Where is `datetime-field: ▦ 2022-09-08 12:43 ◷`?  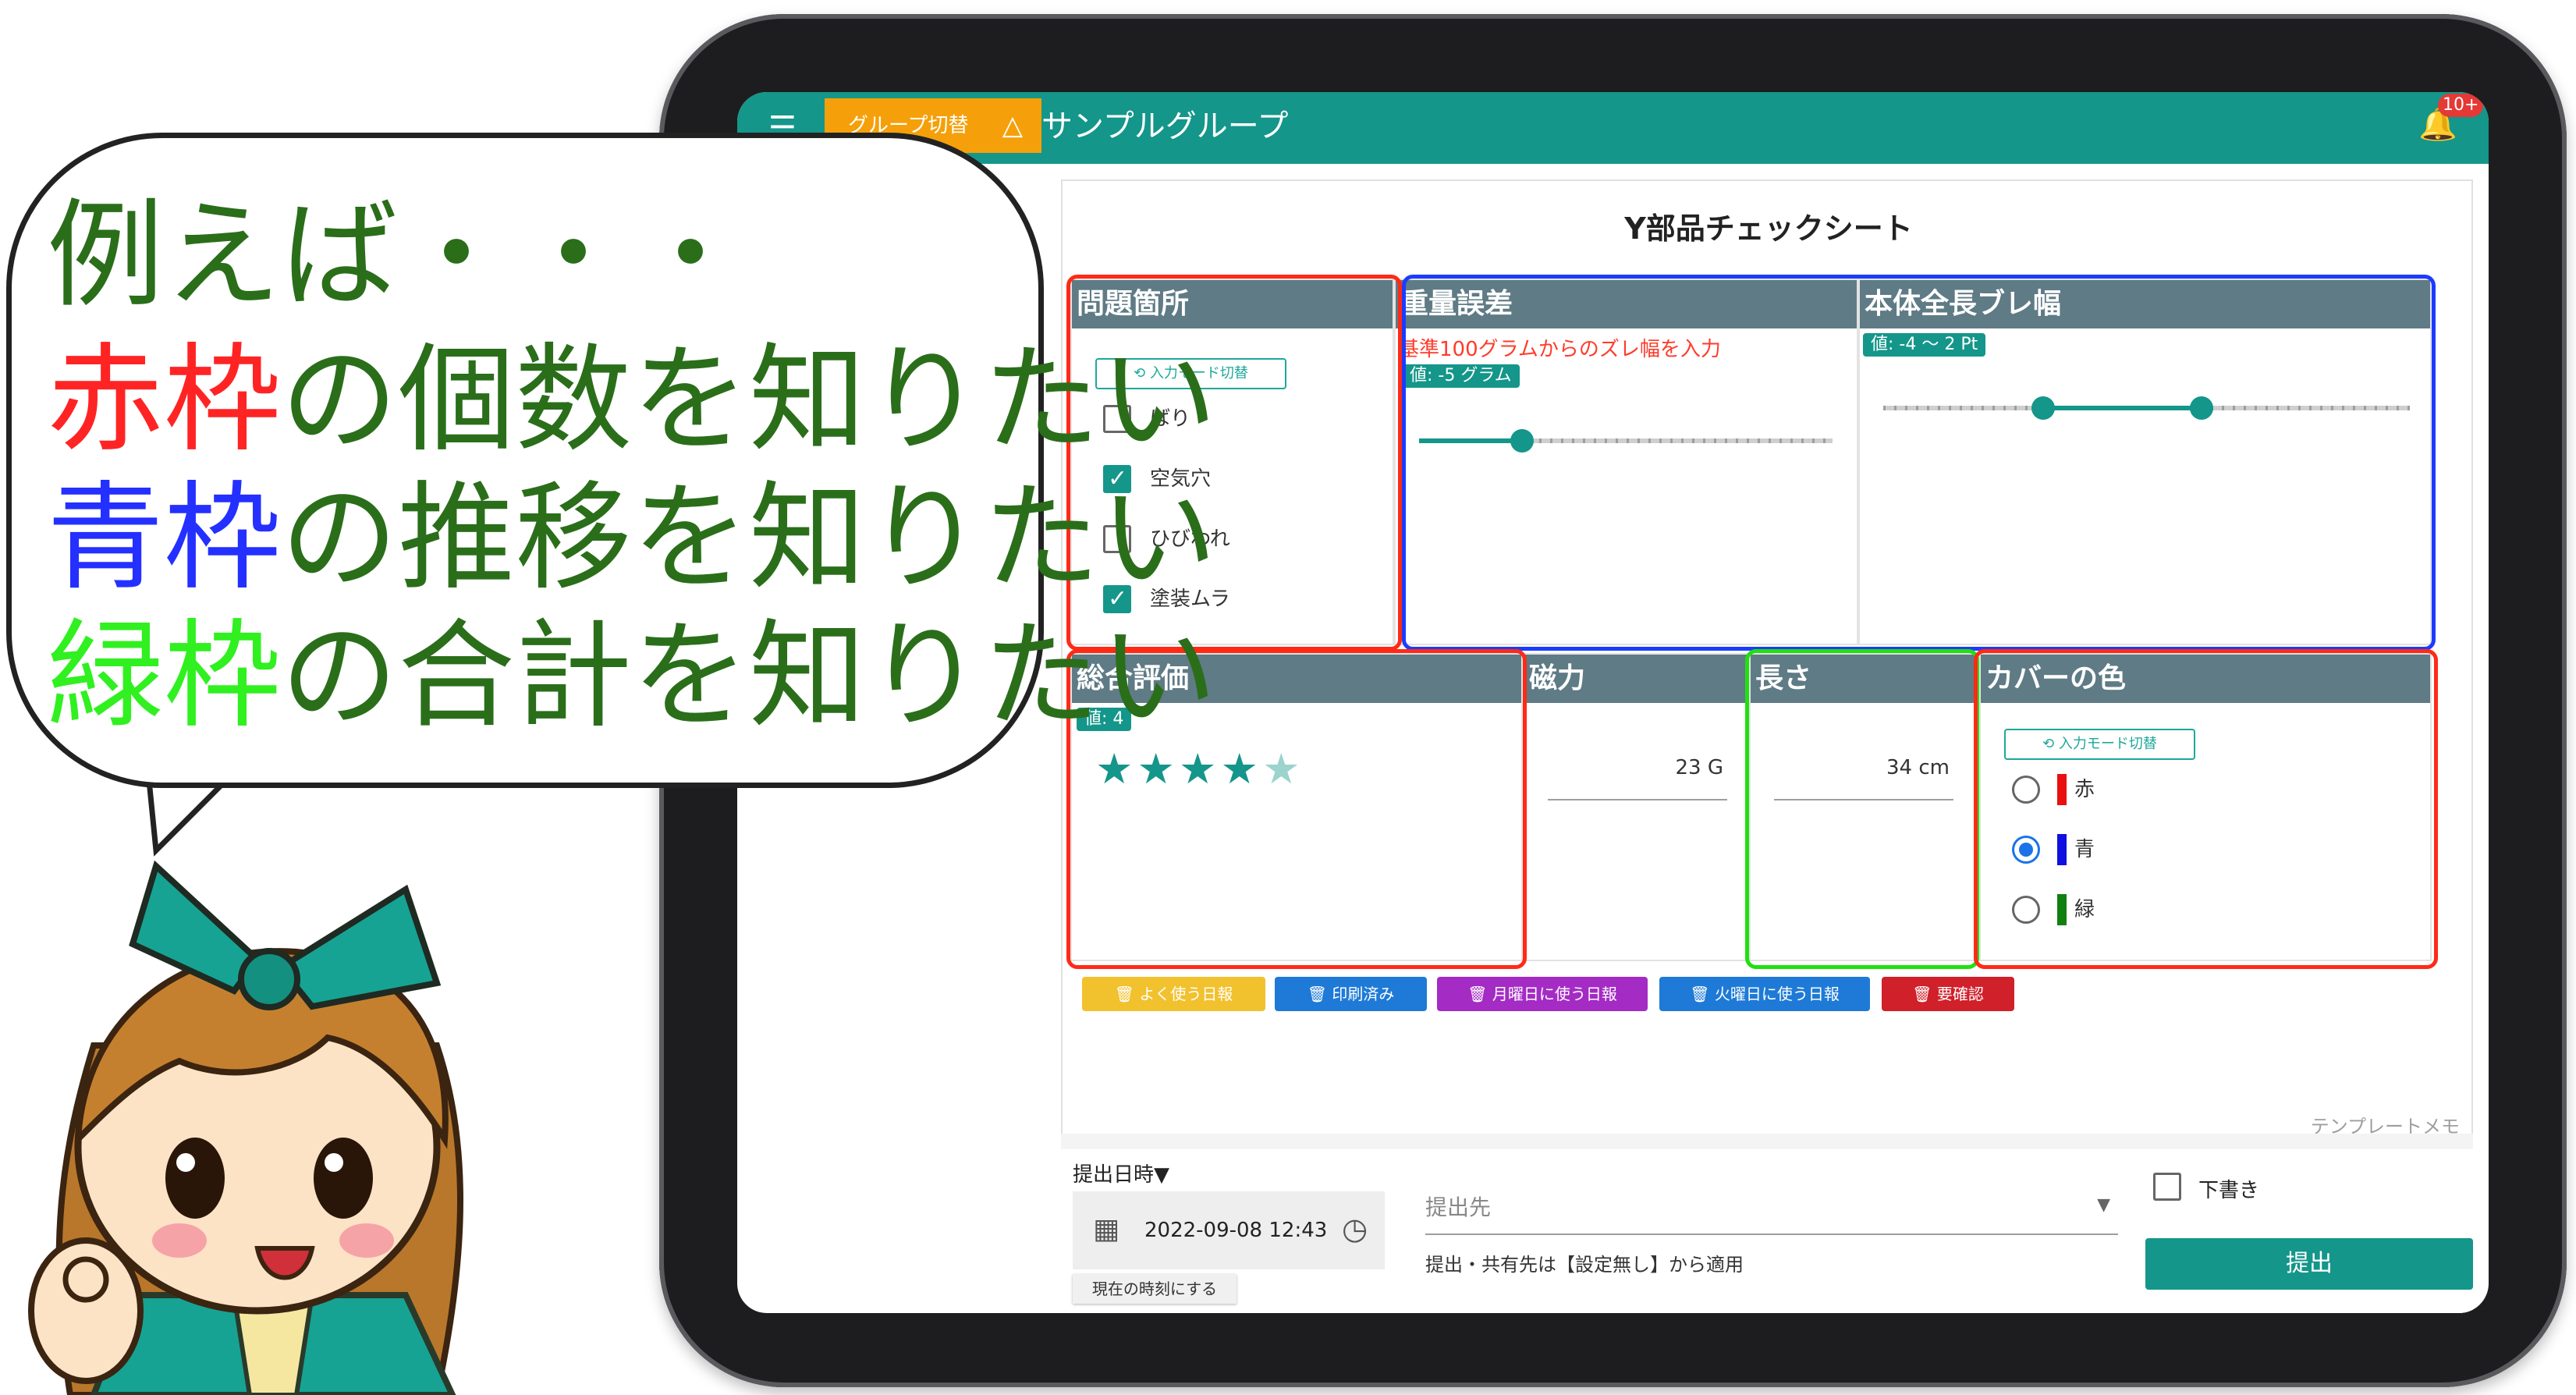
datetime-field: ▦ 2022-09-08 12:43 ◷ is located at coordinates (1229, 1230).